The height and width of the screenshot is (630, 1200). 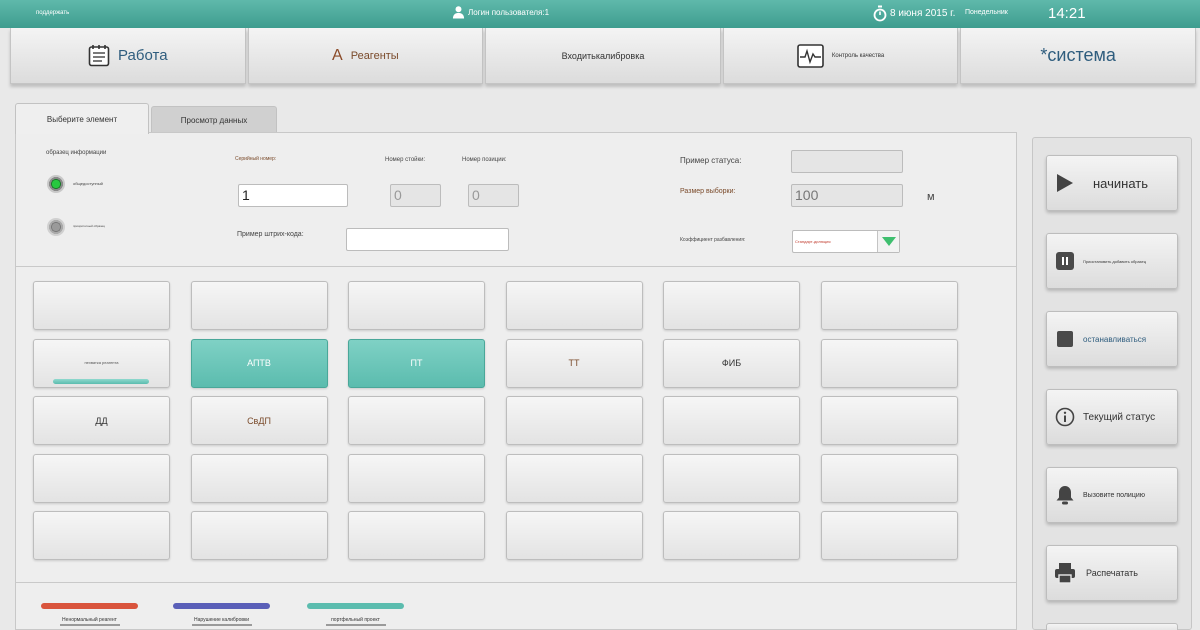 What do you see at coordinates (458, 12) in the screenshot?
I see `user-icon` at bounding box center [458, 12].